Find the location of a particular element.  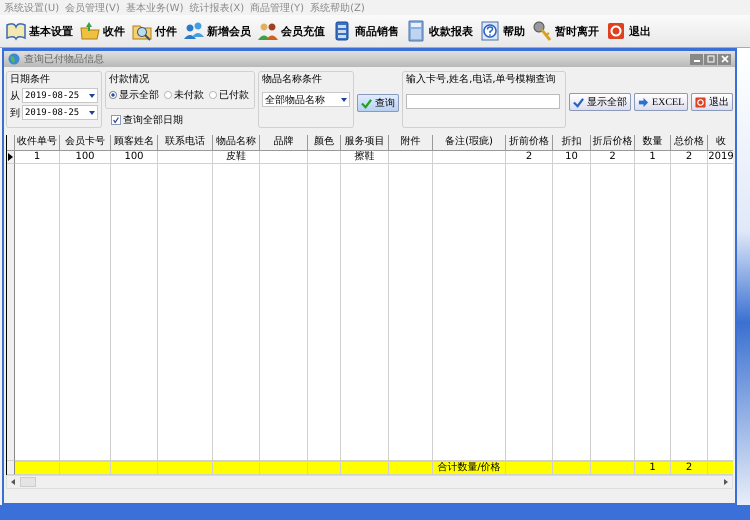

scroll-right-icon is located at coordinates (726, 482).